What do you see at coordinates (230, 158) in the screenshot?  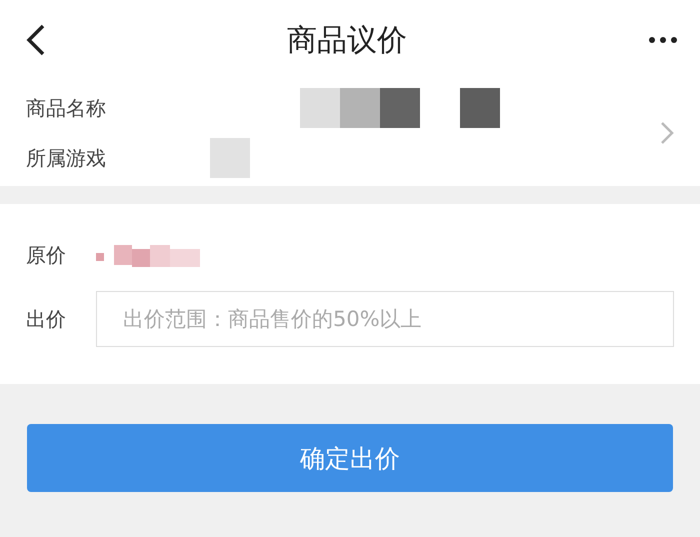 I see `pixelated-mosaic` at bounding box center [230, 158].